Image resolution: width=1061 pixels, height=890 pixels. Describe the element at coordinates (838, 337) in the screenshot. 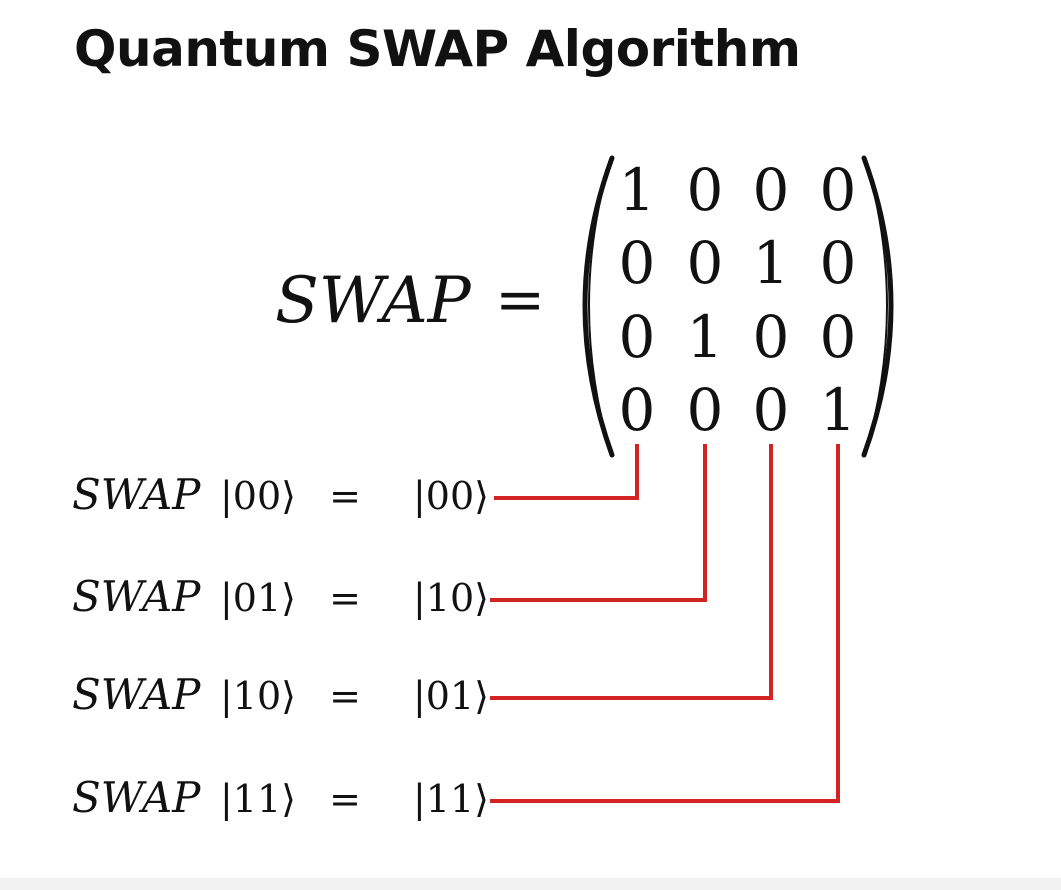

I see `matrix-cell-r3-c4: 0` at that location.